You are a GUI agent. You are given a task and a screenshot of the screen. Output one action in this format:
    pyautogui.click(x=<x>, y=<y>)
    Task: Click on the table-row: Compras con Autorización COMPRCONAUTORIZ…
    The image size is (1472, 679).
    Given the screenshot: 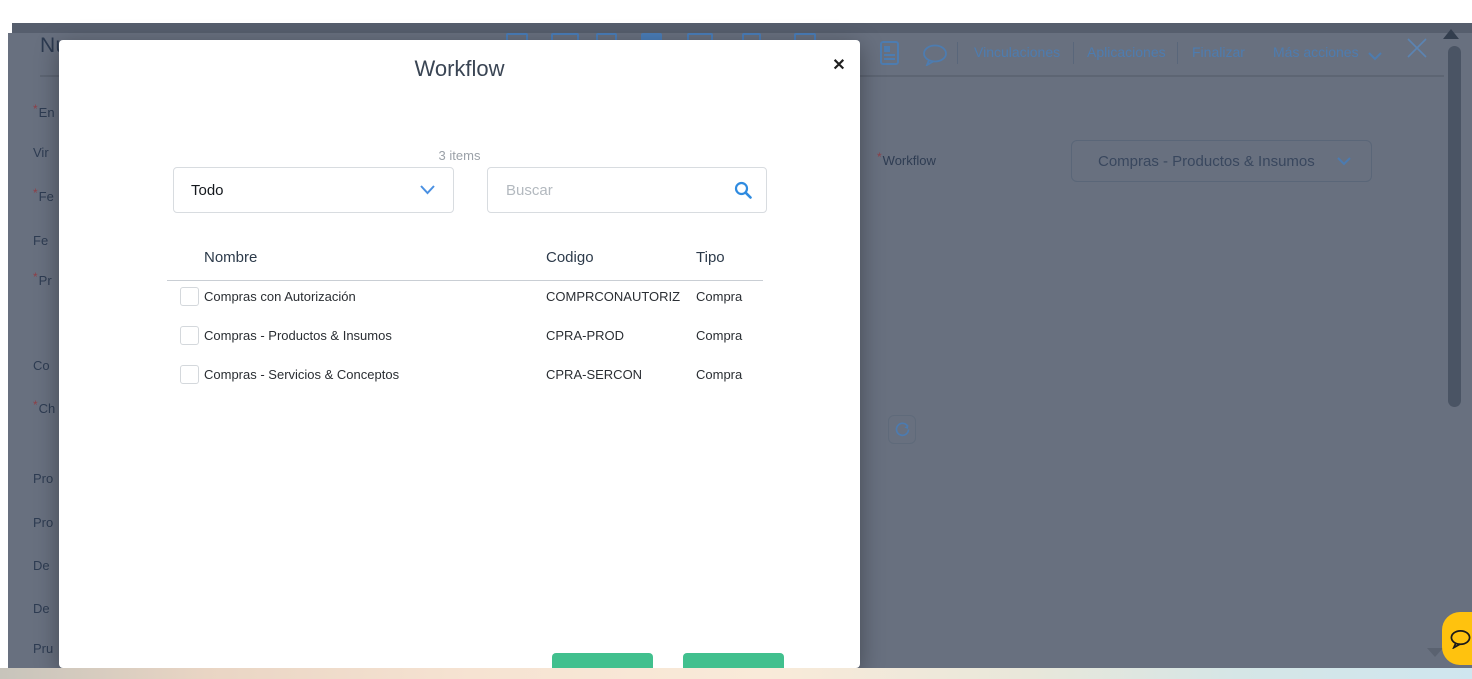 What is the action you would take?
    pyautogui.click(x=459, y=299)
    